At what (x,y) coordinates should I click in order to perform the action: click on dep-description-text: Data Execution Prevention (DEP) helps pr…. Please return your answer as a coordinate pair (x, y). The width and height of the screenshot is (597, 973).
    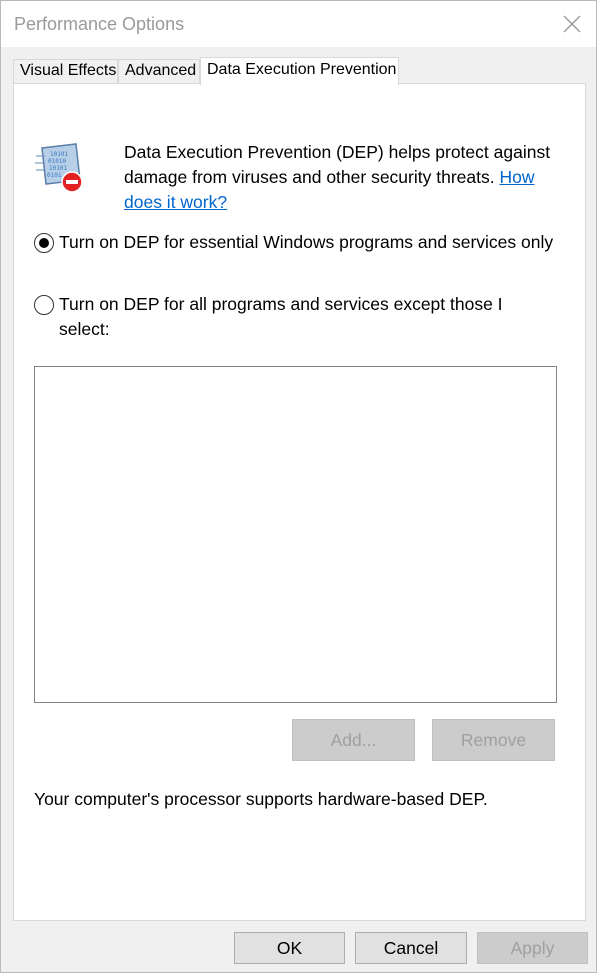
    Looking at the image, I should click on (337, 164).